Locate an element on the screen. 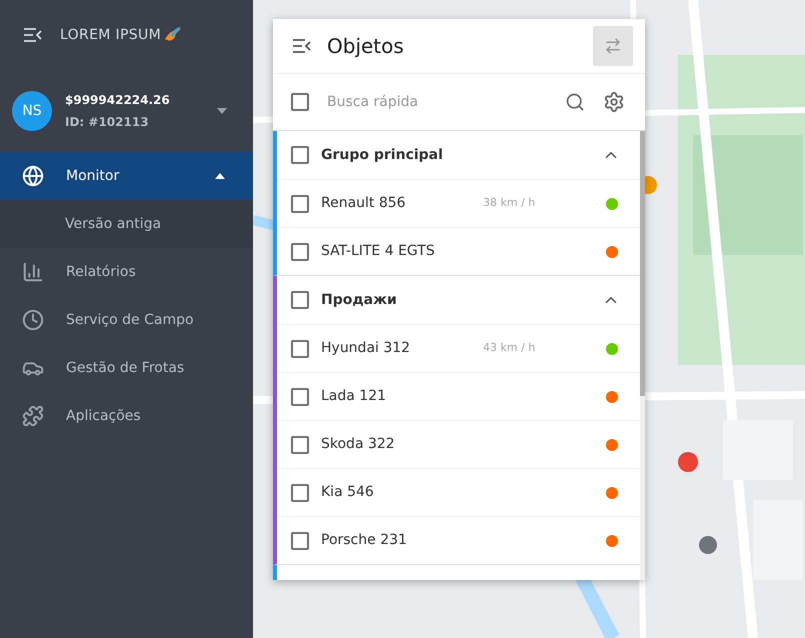  nav-item: Relatórios is located at coordinates (126, 272).